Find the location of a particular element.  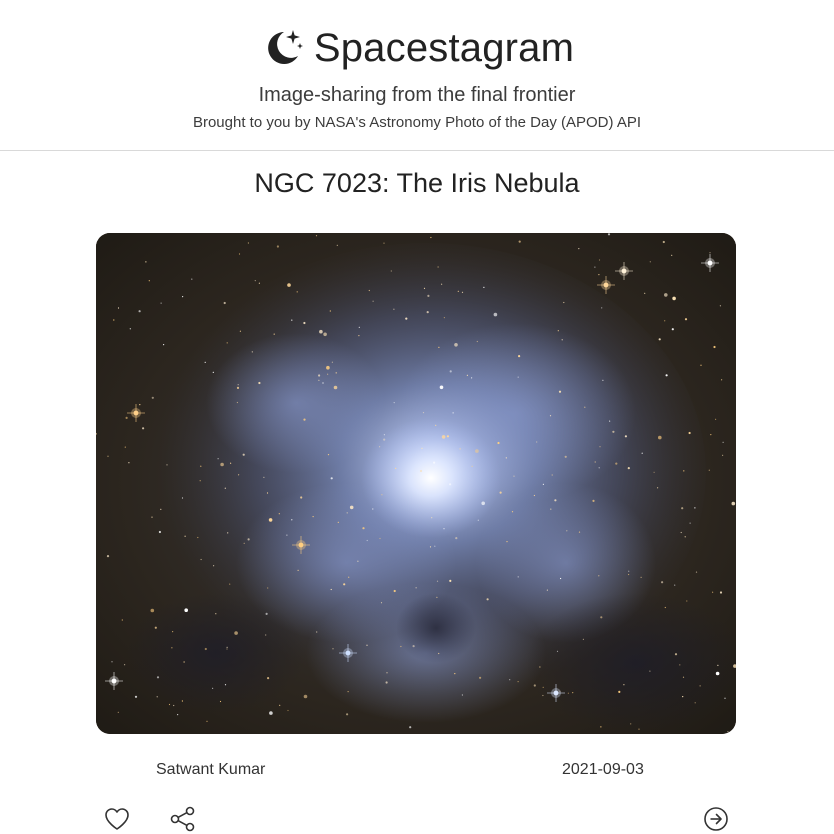

brand: Spacestagram is located at coordinates (417, 48).